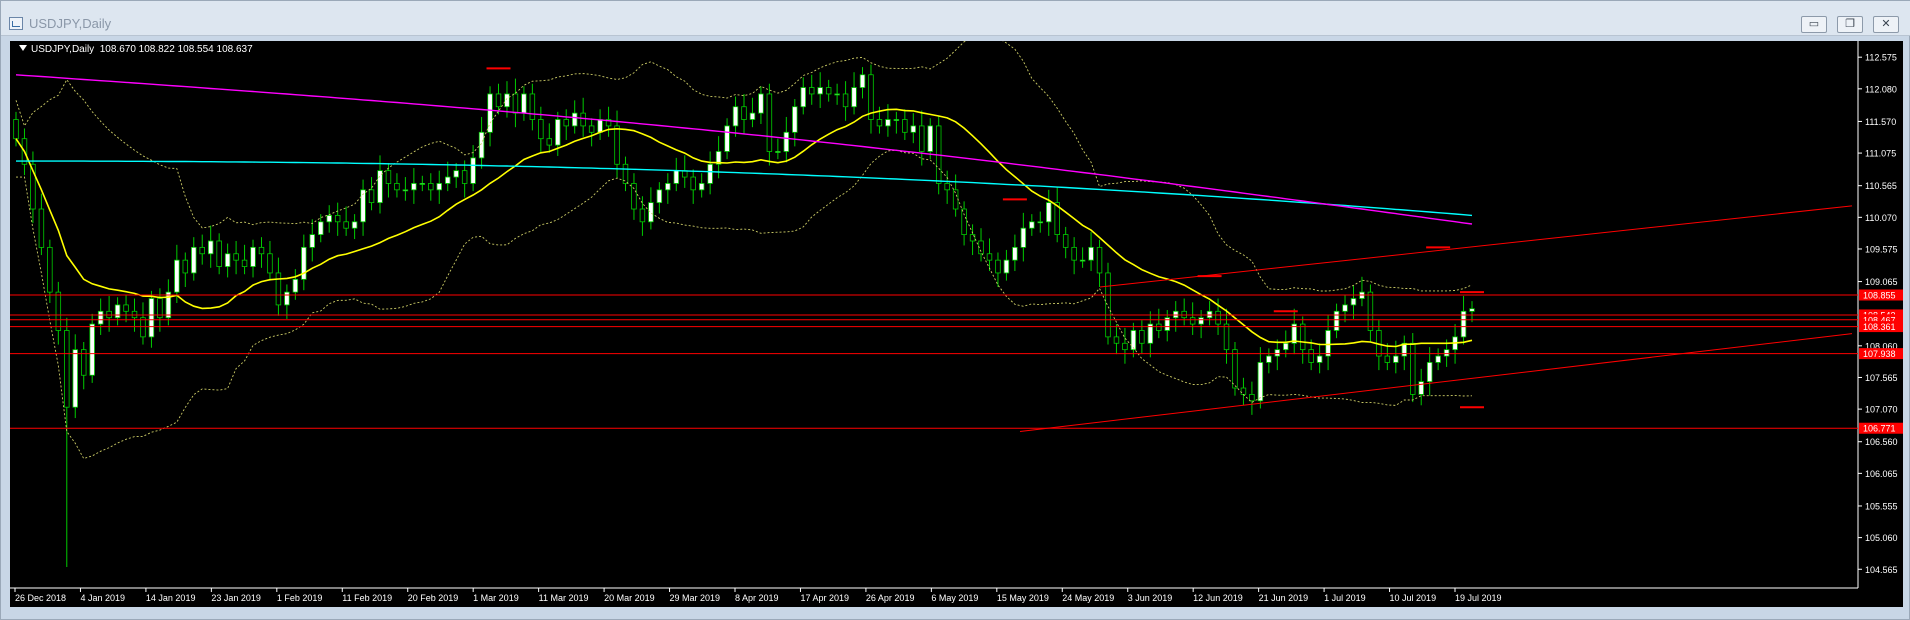 This screenshot has height=620, width=1910. I want to click on dropdown-triangle-icon, so click(23, 48).